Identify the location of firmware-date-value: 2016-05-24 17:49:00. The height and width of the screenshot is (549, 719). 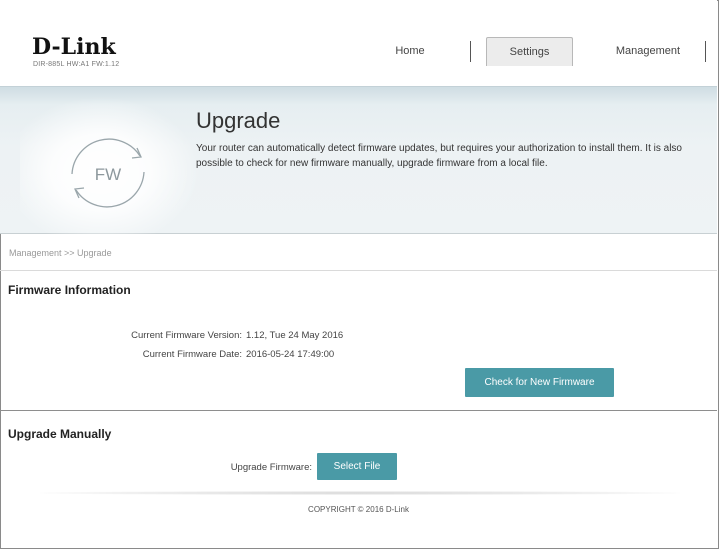
(290, 354).